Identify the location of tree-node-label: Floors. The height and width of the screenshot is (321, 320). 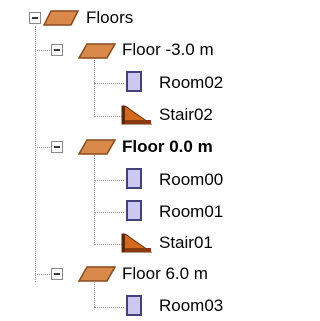
(110, 17).